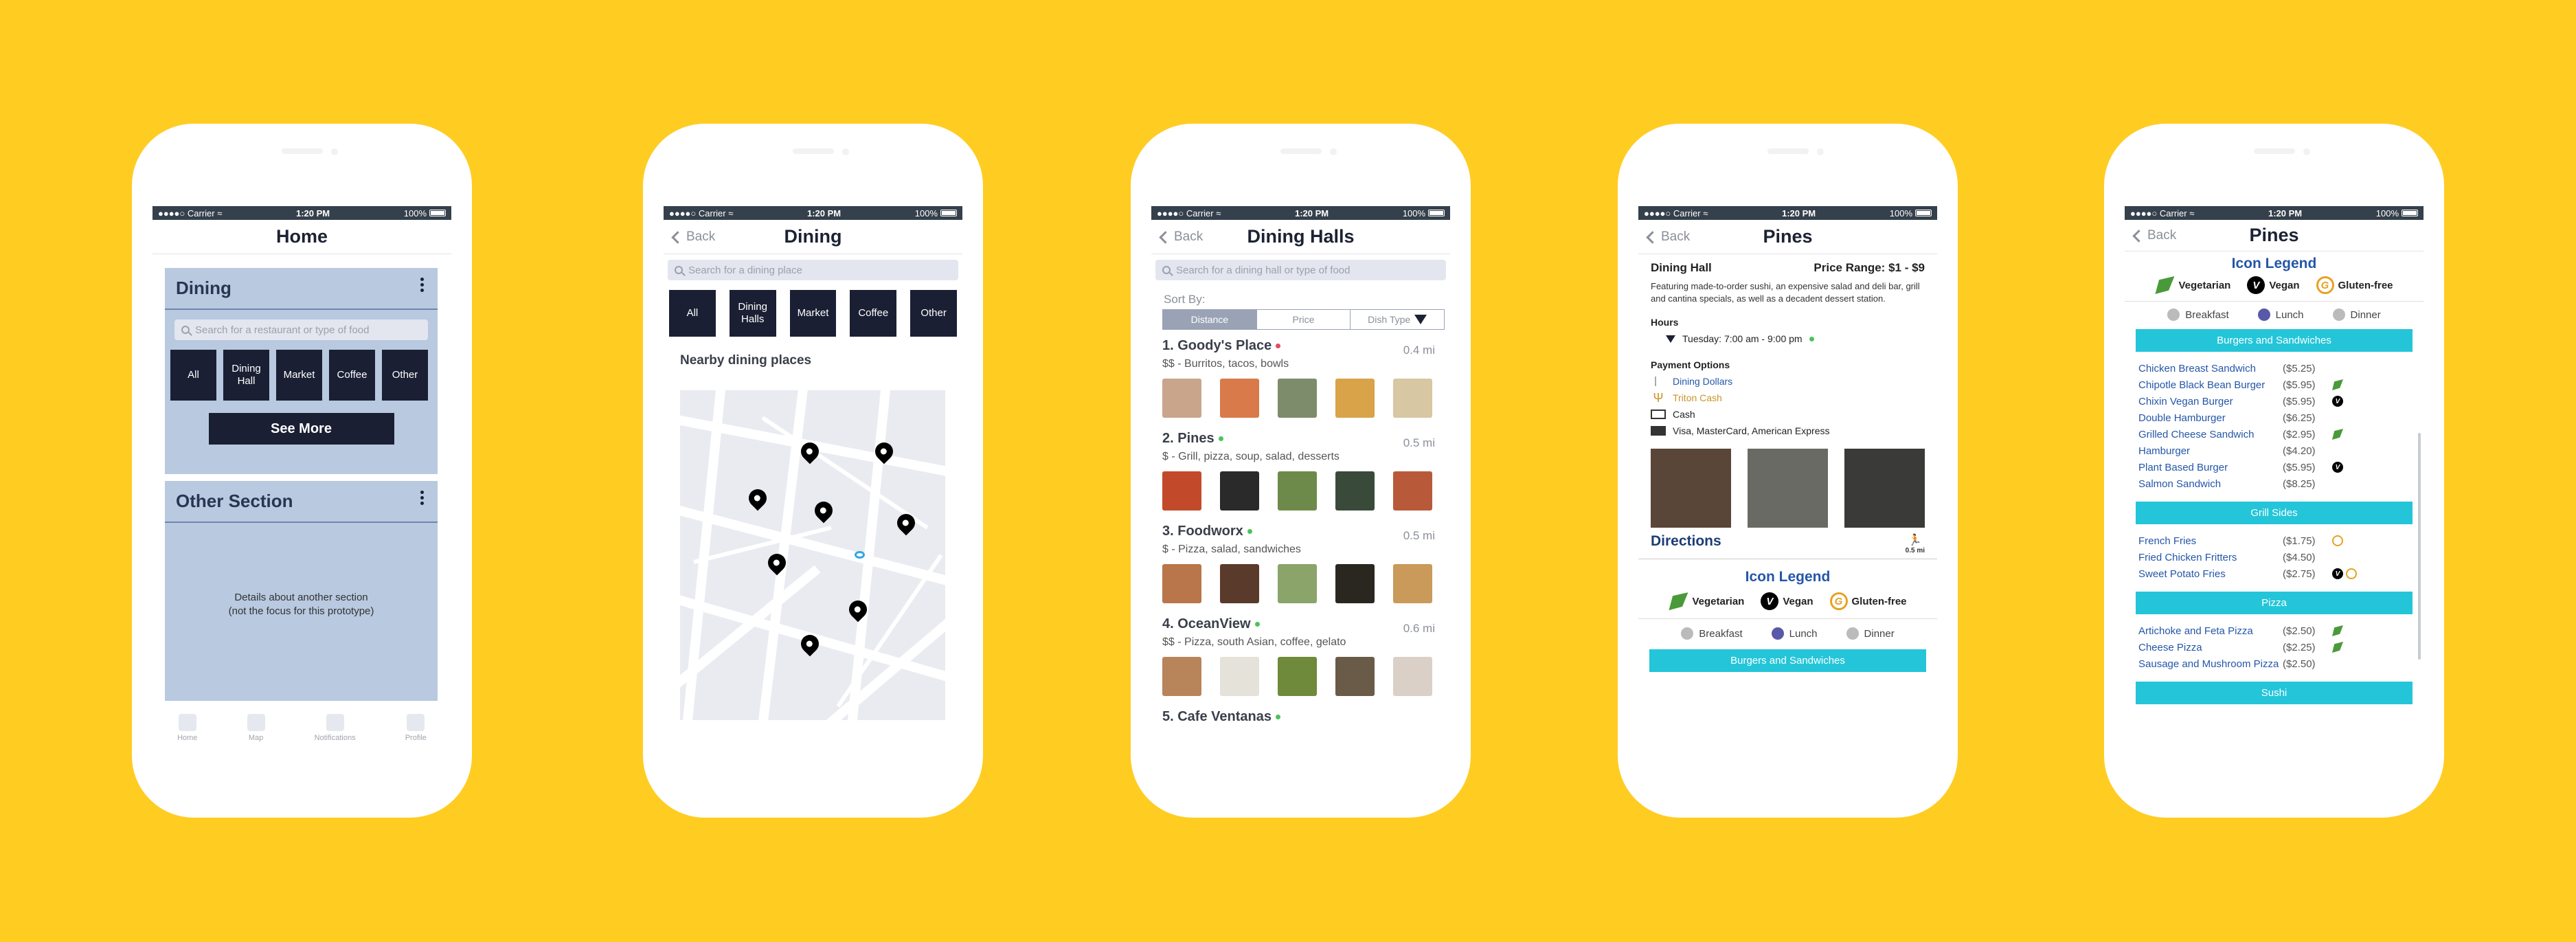 The height and width of the screenshot is (942, 2576). Describe the element at coordinates (1788, 338) in the screenshot. I see `hours-row: Tuesday: 7:00 am - 9:00 pm` at that location.